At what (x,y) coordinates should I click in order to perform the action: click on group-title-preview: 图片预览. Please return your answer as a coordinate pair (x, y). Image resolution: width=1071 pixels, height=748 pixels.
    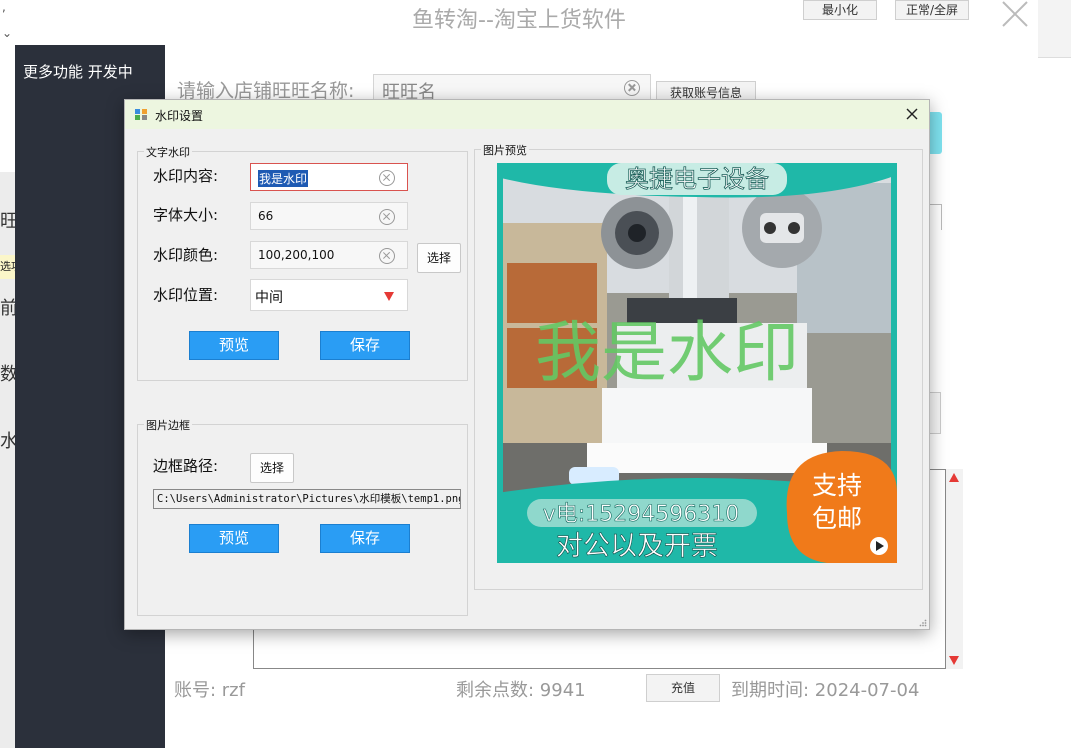
    Looking at the image, I should click on (505, 150).